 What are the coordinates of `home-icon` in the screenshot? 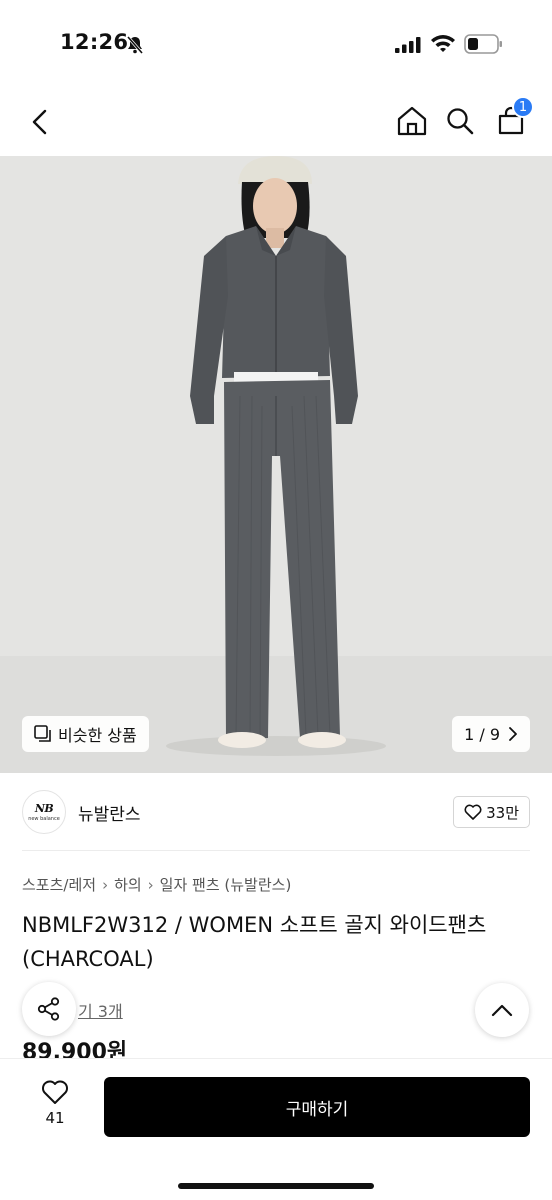 It's located at (412, 121).